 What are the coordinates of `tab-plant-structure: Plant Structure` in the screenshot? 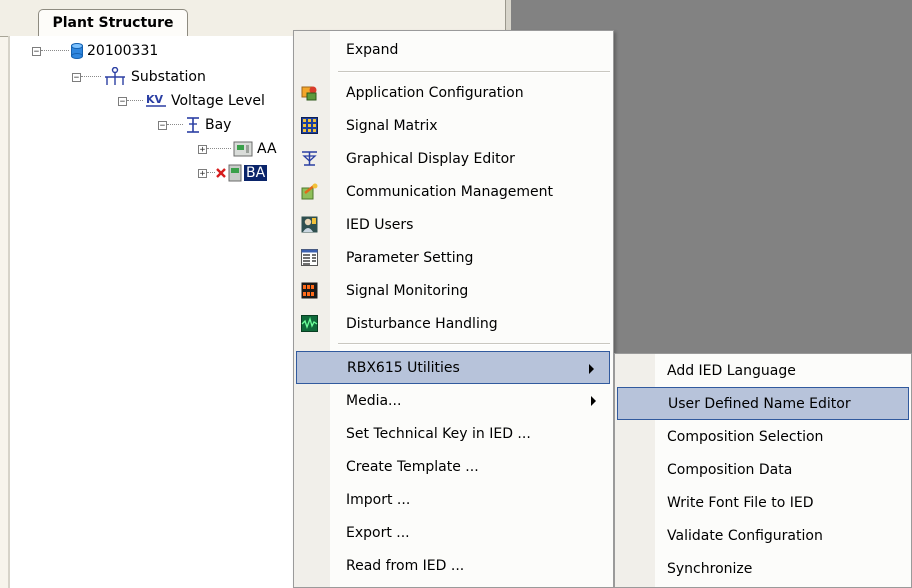 It's located at (113, 22).